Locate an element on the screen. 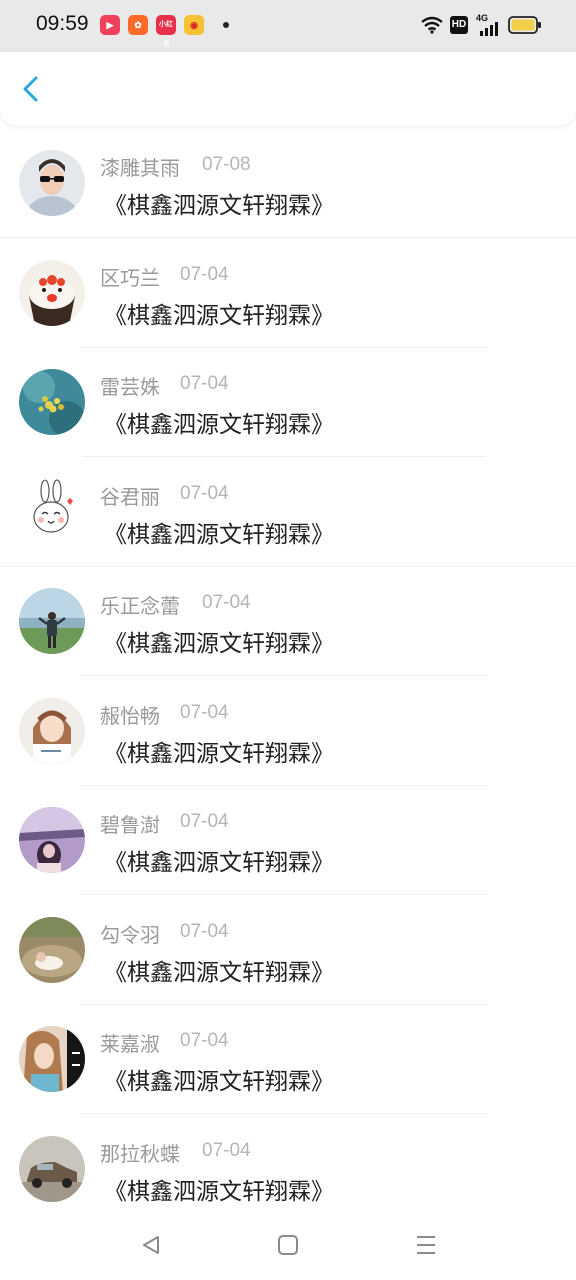 This screenshot has height=1280, width=576. chevron-left-icon is located at coordinates (31, 89).